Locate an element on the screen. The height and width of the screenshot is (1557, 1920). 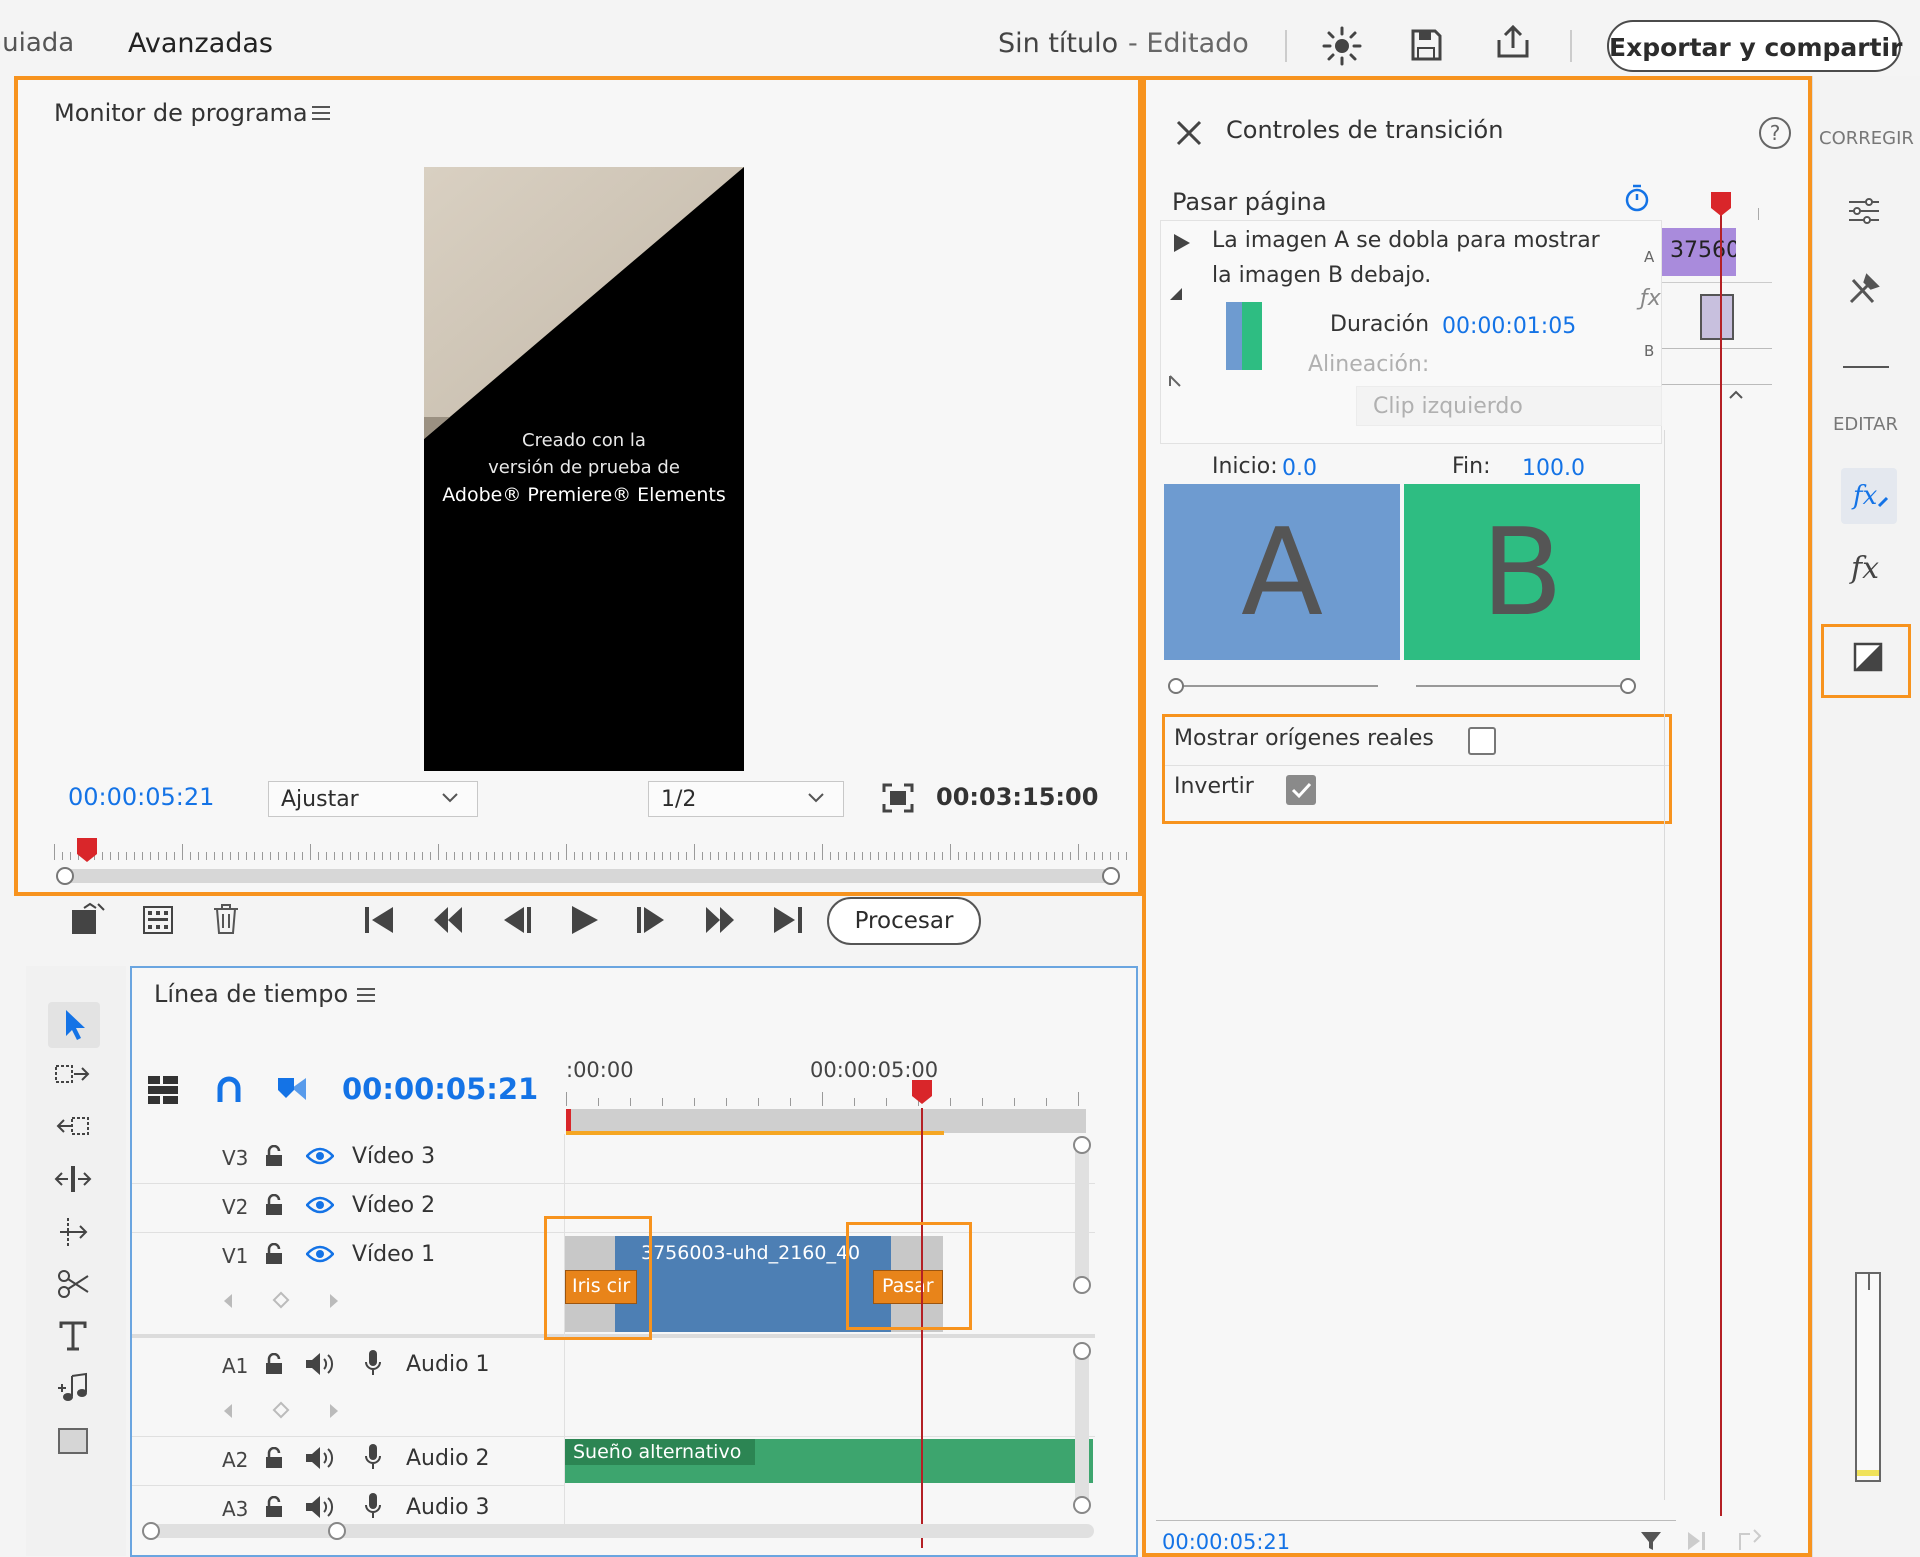
fit-select: Ajustar is located at coordinates (373, 799).